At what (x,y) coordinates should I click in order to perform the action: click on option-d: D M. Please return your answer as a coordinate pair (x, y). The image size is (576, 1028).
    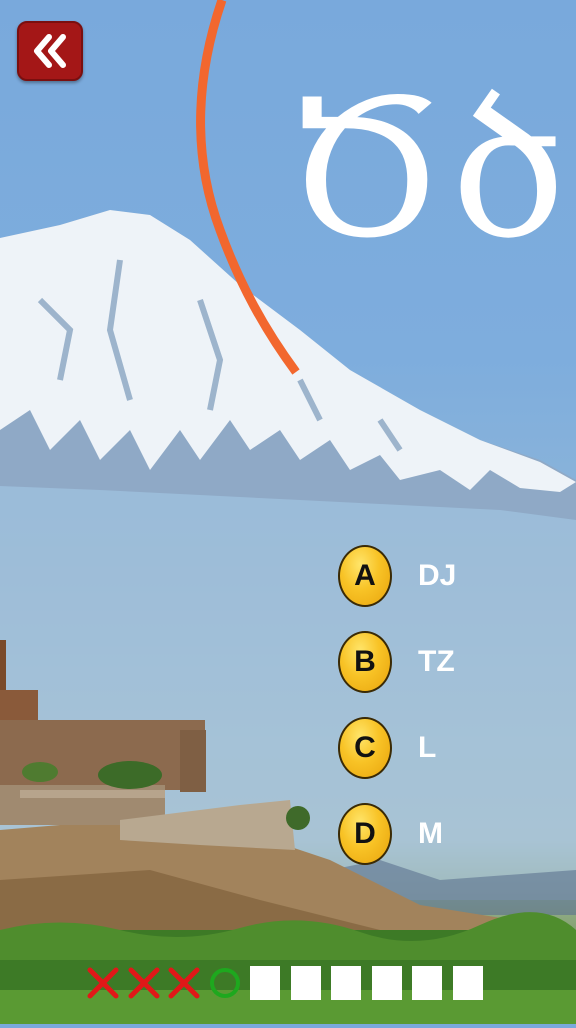
    Looking at the image, I should click on (448, 834).